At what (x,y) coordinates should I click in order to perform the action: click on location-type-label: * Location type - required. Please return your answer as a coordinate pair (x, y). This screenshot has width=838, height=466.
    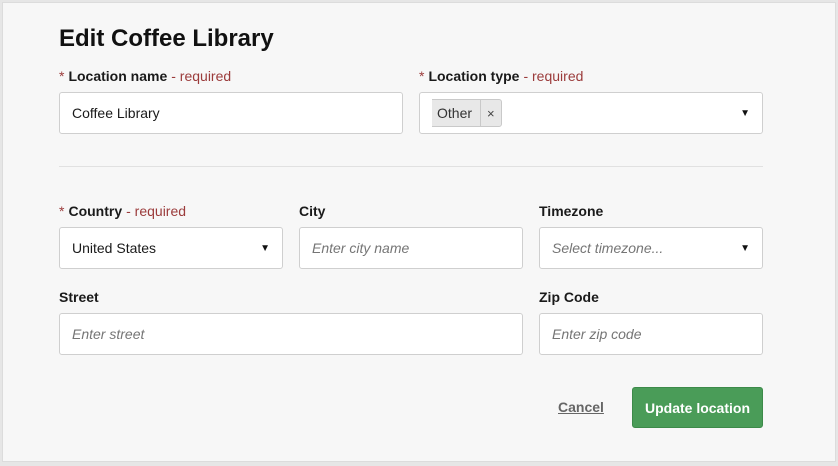
    Looking at the image, I should click on (501, 76).